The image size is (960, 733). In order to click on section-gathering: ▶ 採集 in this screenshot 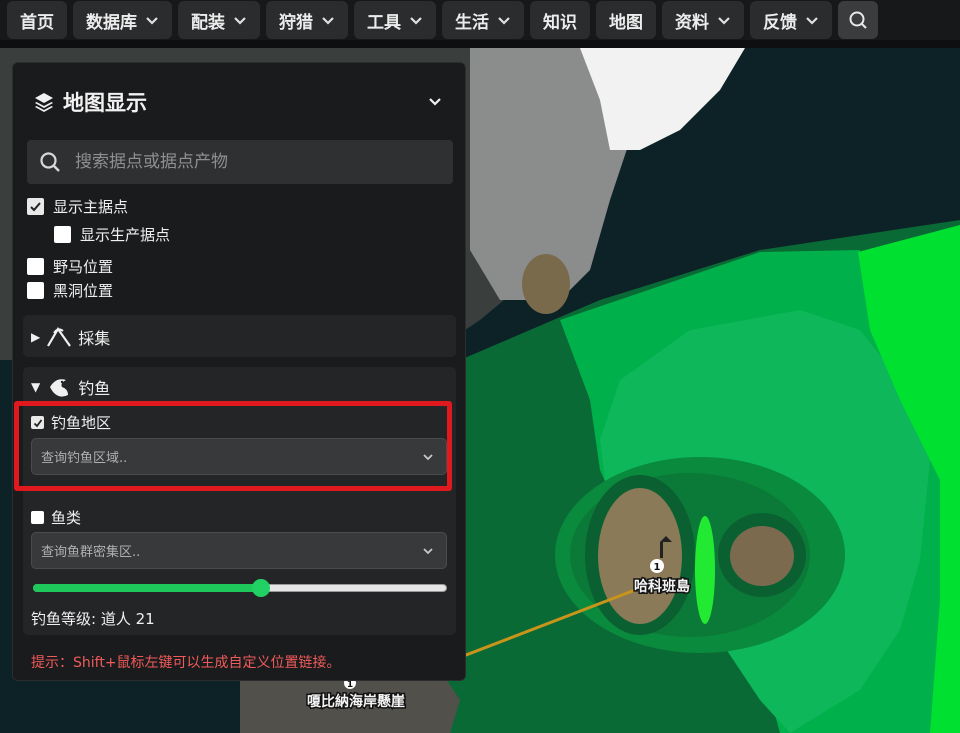, I will do `click(239, 336)`.